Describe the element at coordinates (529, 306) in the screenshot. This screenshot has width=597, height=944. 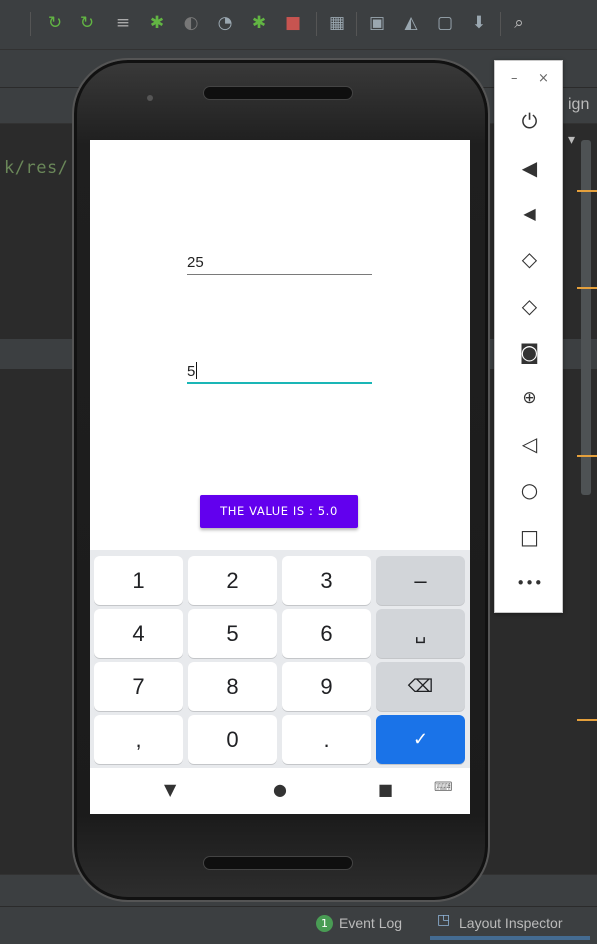
I see `rotate-right-icon: ◇` at that location.